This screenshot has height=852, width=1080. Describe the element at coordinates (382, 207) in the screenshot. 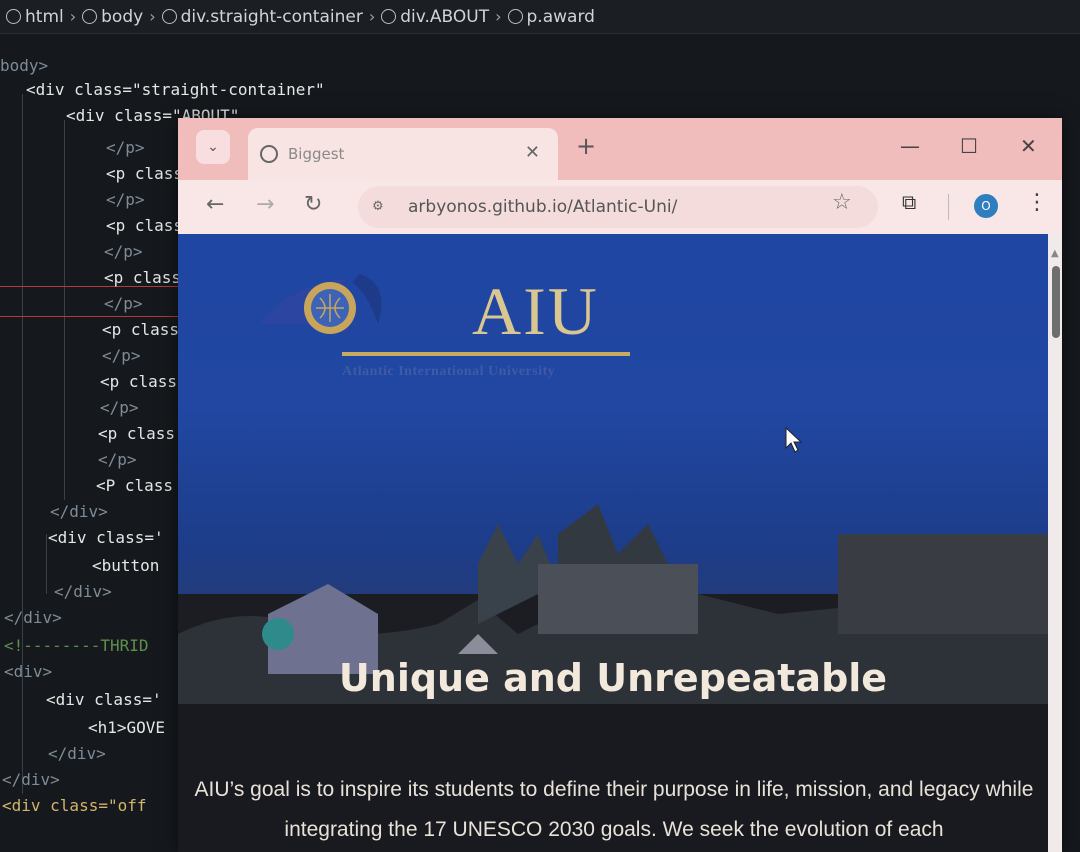

I see `site-settings-icon: ⚙` at that location.